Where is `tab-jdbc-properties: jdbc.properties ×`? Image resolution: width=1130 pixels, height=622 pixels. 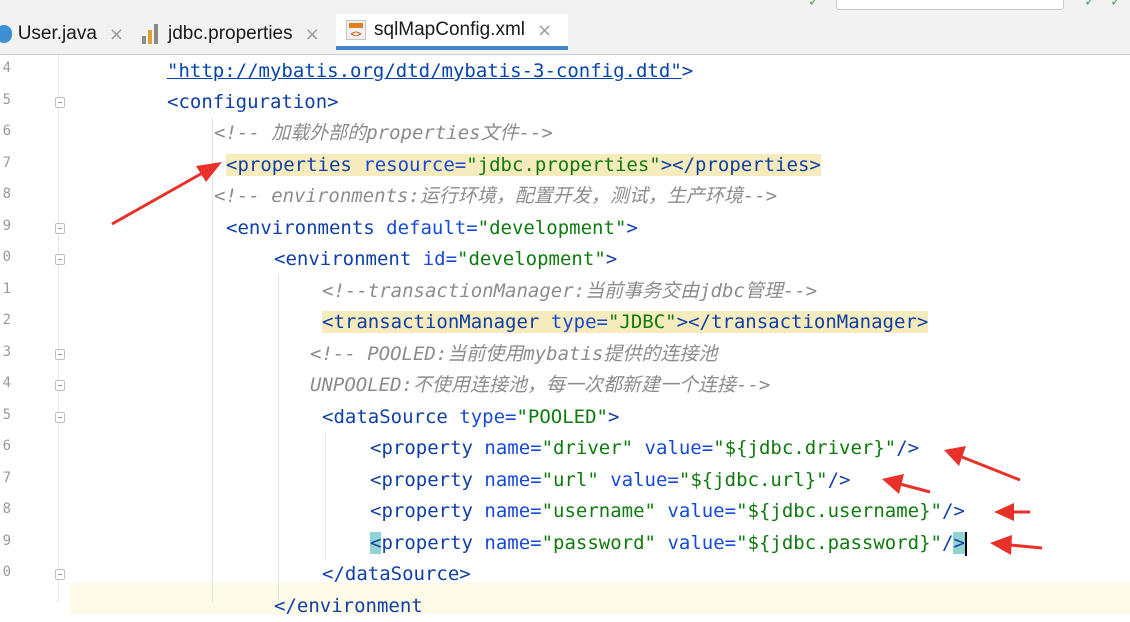 tab-jdbc-properties: jdbc.properties × is located at coordinates (235, 34).